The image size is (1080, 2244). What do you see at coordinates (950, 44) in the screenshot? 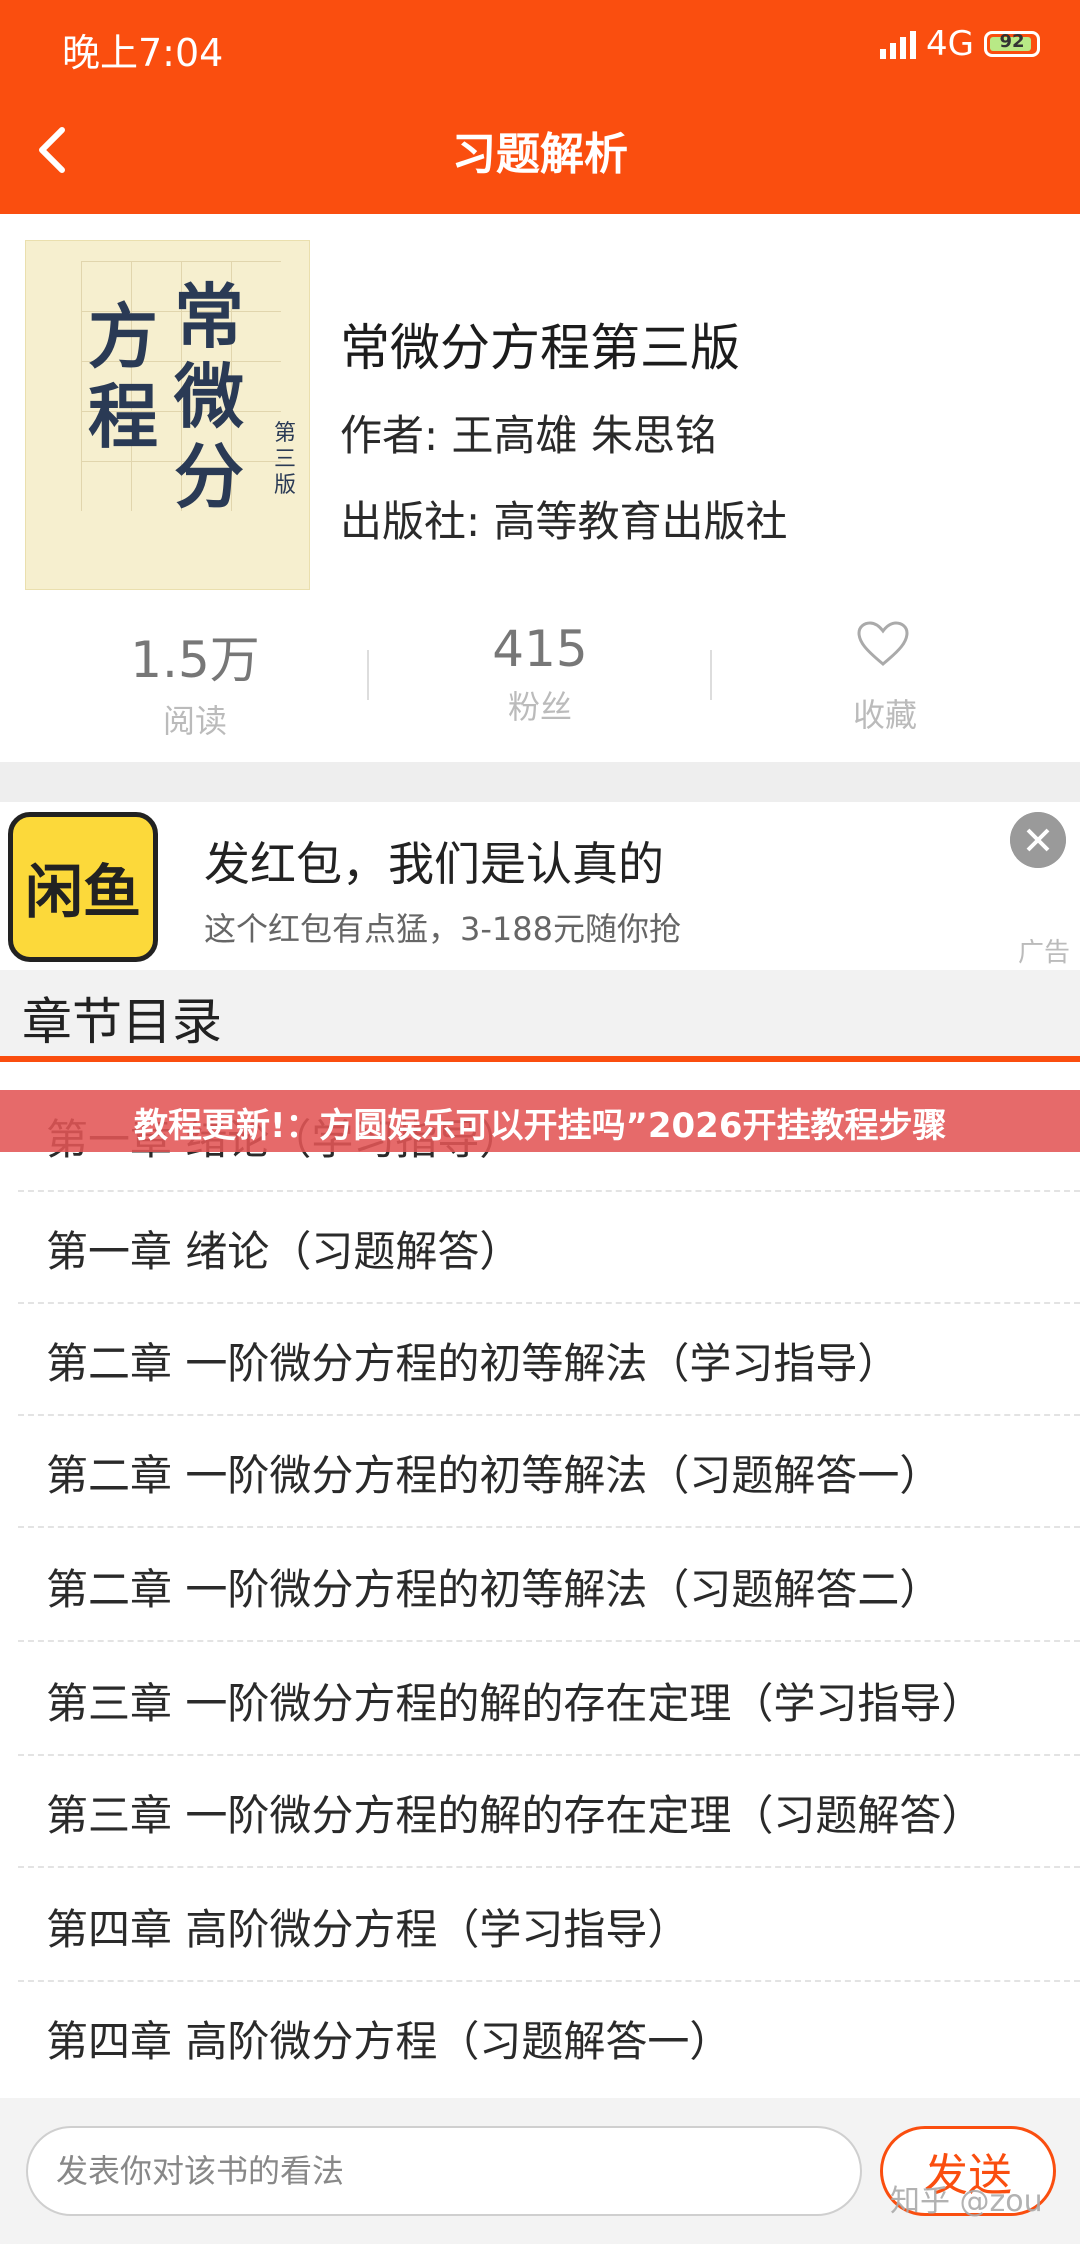
I see `network-label: 4G` at bounding box center [950, 44].